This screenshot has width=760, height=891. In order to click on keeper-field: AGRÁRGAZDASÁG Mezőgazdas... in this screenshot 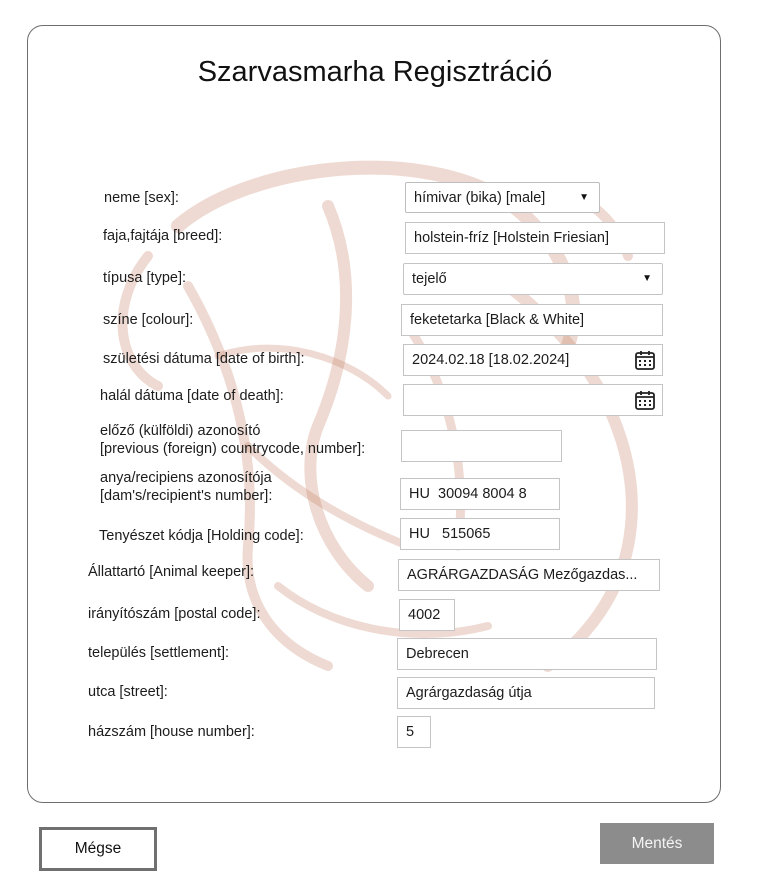, I will do `click(529, 575)`.